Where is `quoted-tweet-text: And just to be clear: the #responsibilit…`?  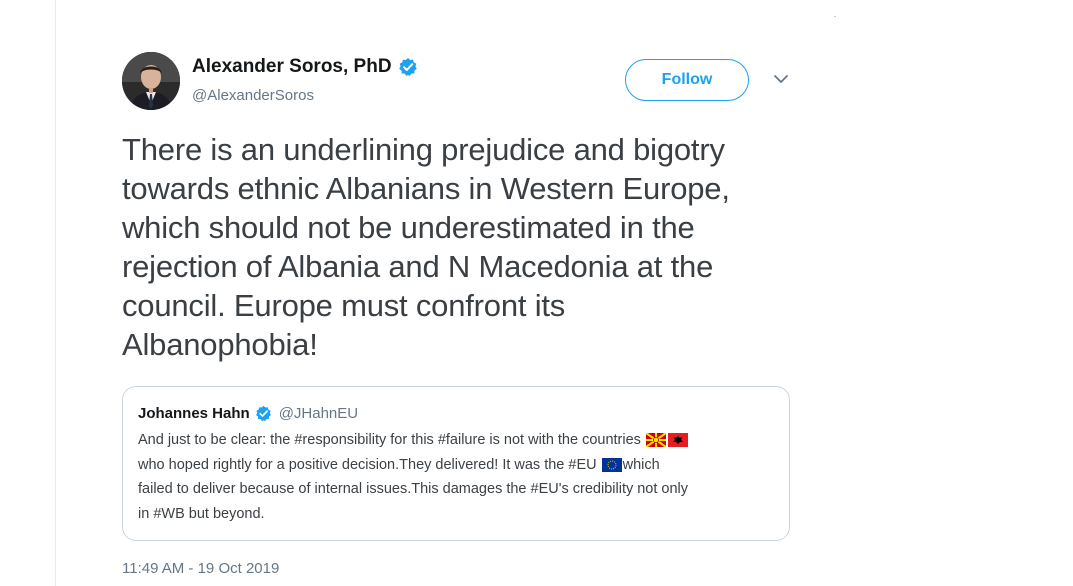
quoted-tweet-text: And just to be clear: the #responsibilit… is located at coordinates (458, 477).